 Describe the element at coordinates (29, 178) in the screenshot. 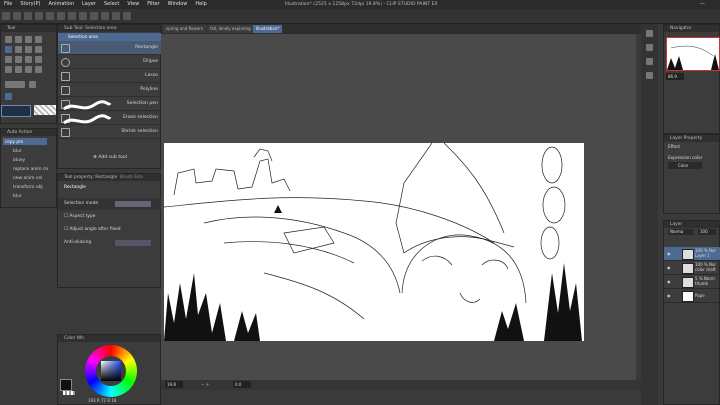

I see `auto-action-item: new anim cel` at that location.